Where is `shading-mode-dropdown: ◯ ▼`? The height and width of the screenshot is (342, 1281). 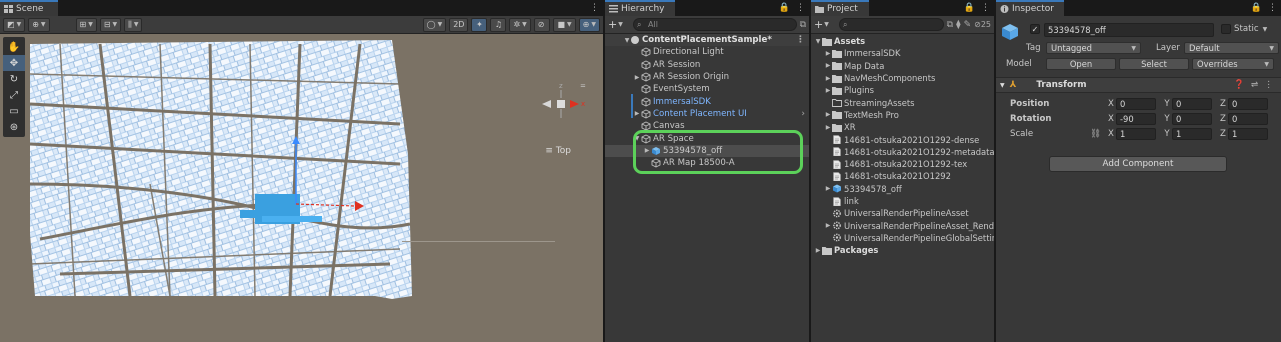 shading-mode-dropdown: ◯ ▼ is located at coordinates (434, 24).